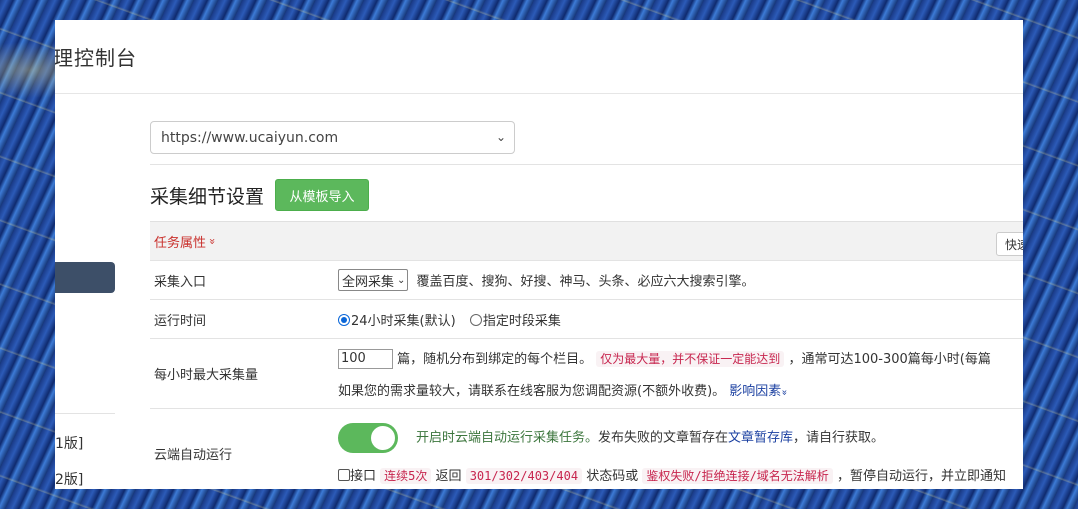 The width and height of the screenshot is (1078, 509). I want to click on influencing-factors-link: 影响因素», so click(759, 391).